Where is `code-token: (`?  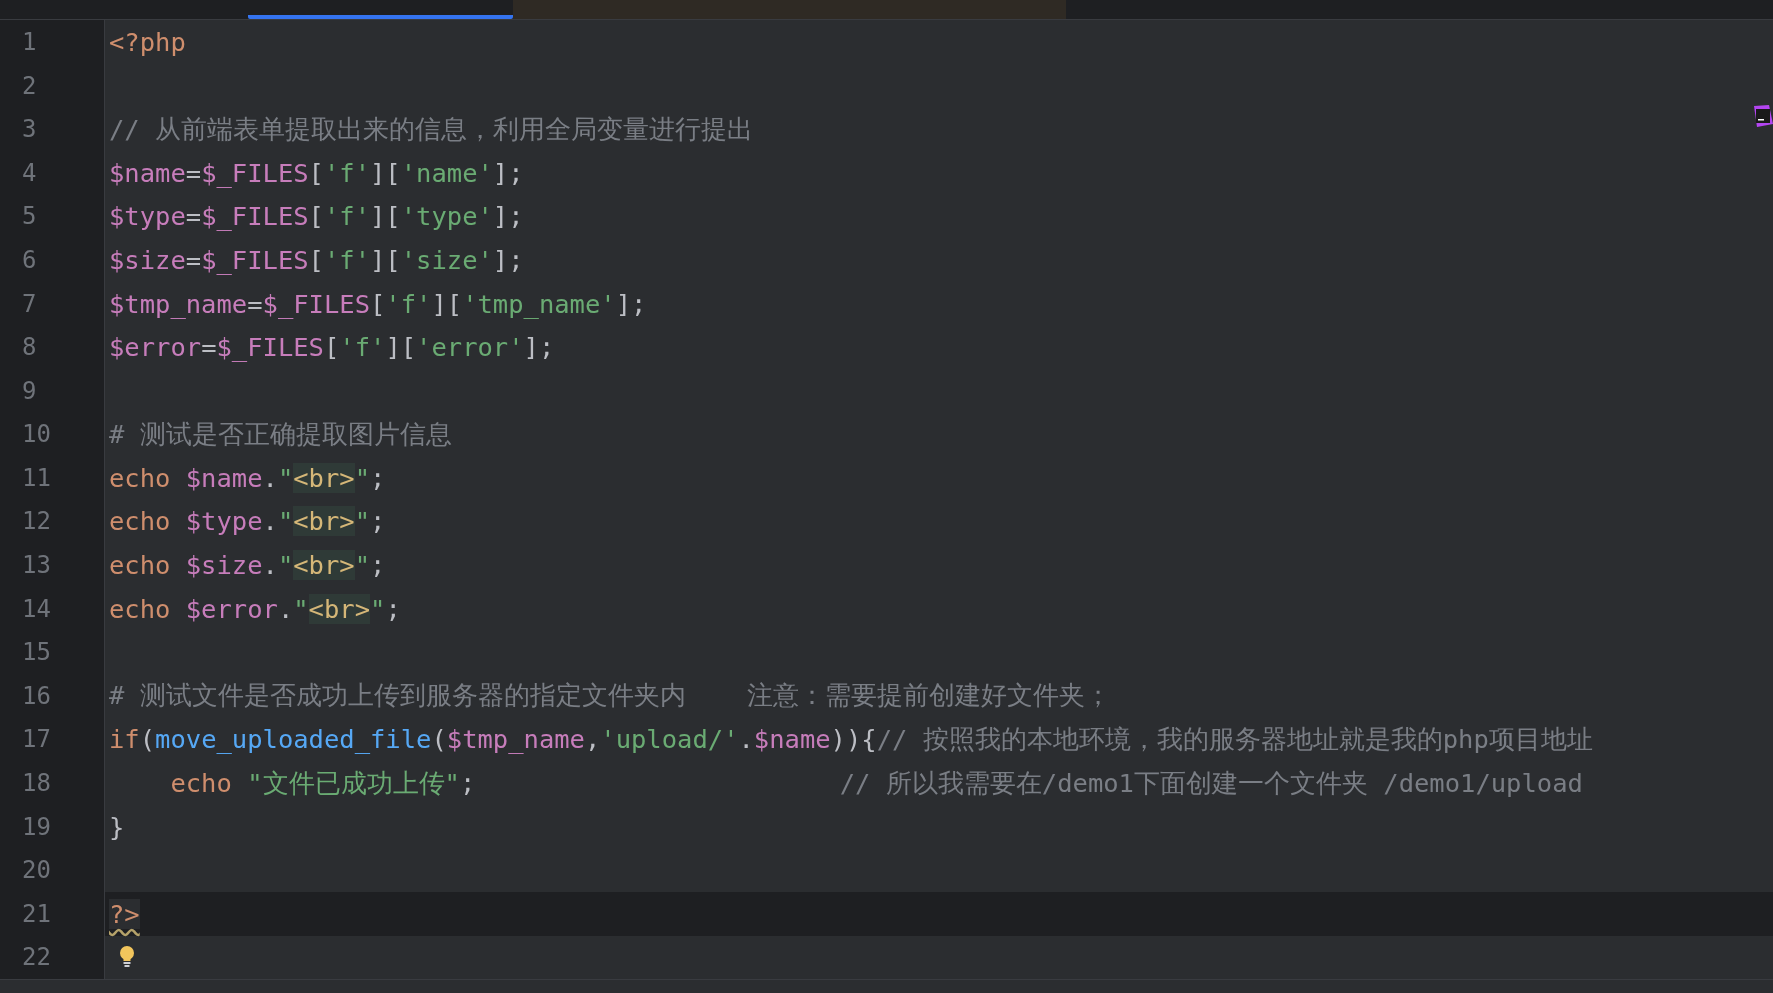
code-token: ( is located at coordinates (439, 739).